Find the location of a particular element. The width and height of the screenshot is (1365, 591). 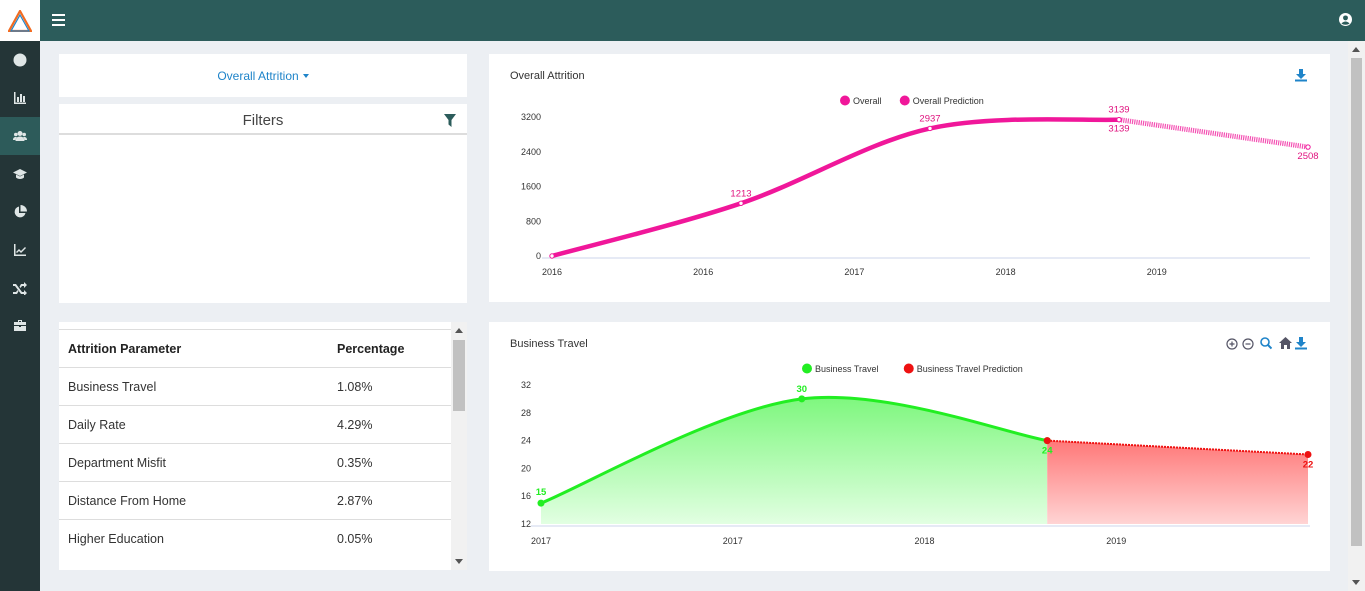

sidebar-item-graduation-cap is located at coordinates (20, 174).